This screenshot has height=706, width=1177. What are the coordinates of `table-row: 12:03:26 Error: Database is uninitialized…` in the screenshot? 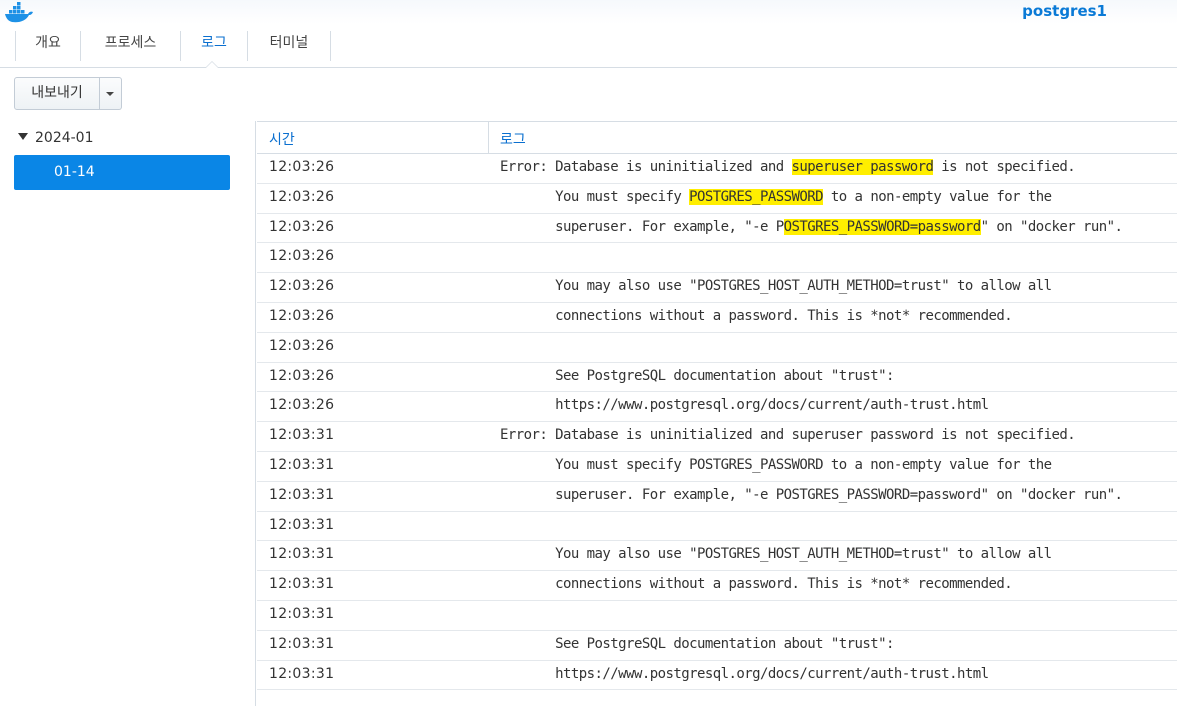 It's located at (717, 169).